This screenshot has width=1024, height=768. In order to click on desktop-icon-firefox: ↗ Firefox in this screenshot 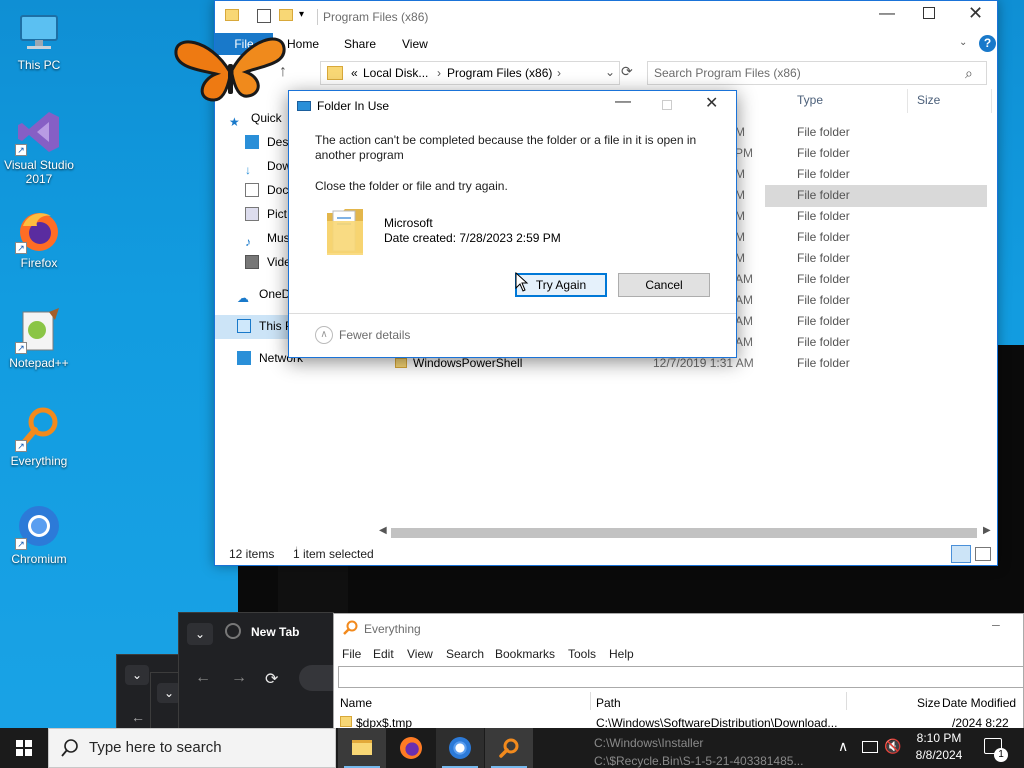, I will do `click(39, 238)`.